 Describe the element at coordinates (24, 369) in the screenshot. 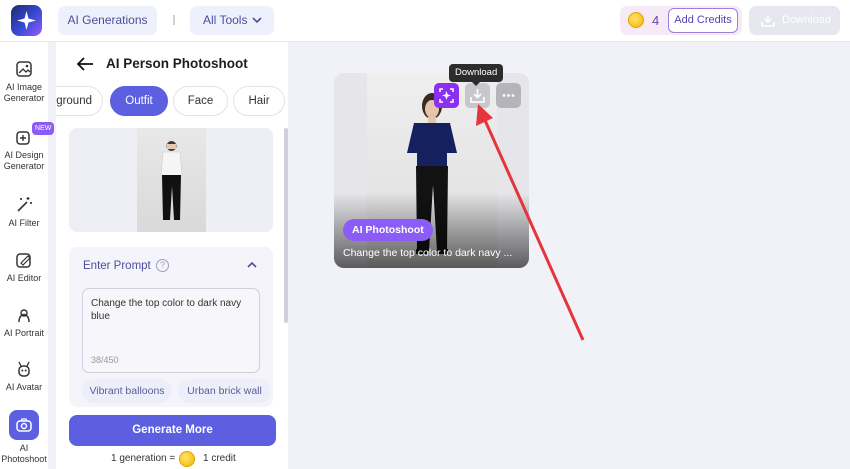

I see `avatar-icon` at that location.